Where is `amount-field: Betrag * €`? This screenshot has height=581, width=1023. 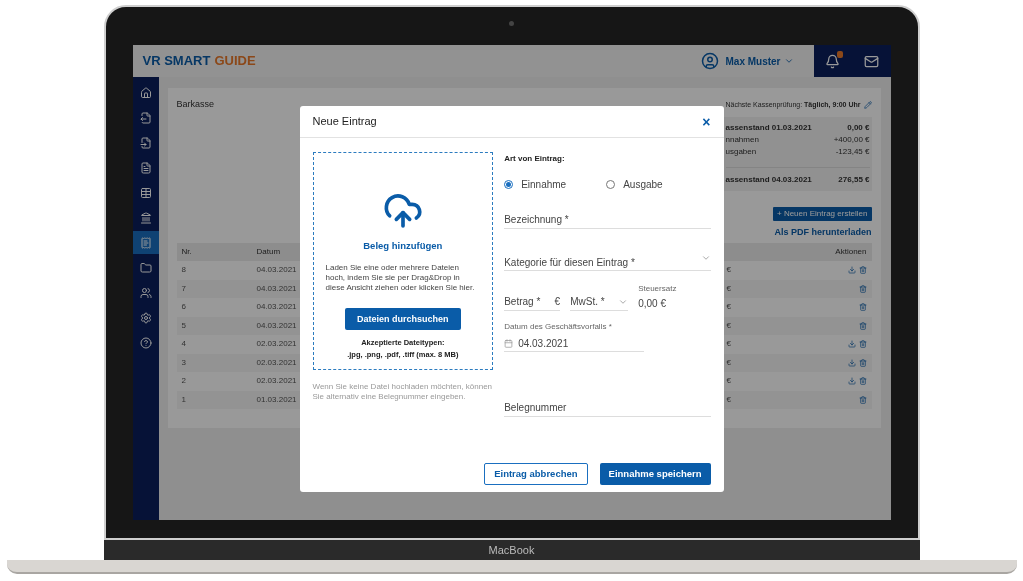 amount-field: Betrag * € is located at coordinates (532, 302).